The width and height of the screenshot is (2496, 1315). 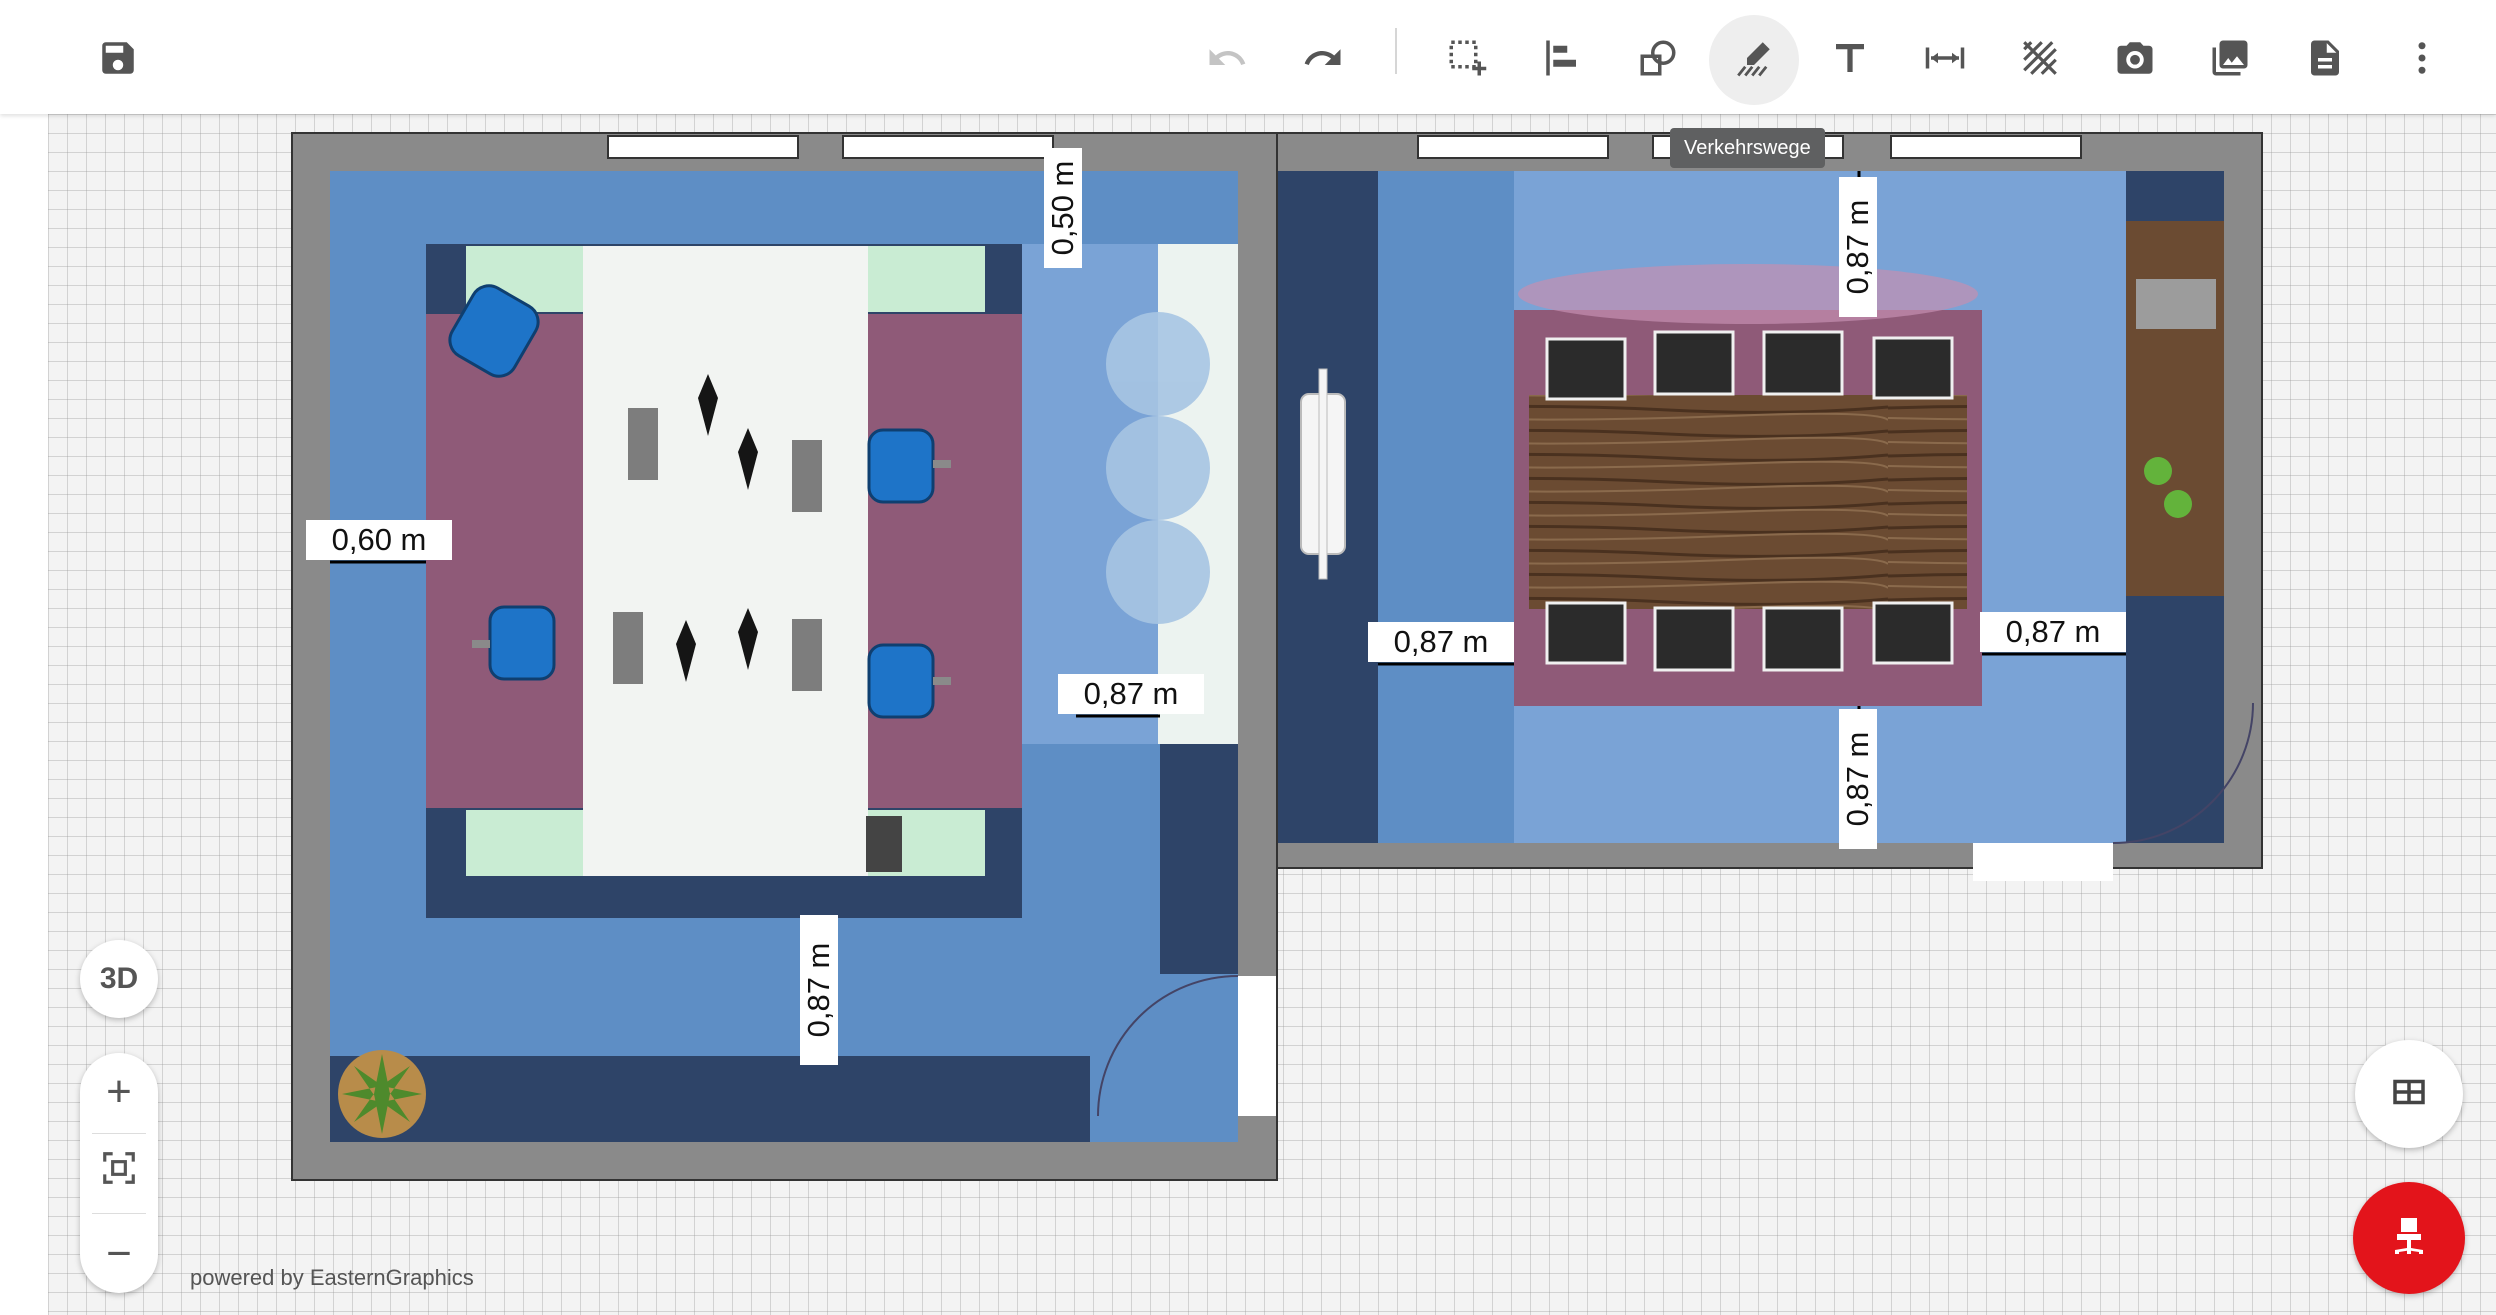 I want to click on view-3d-button: 3D, so click(x=119, y=979).